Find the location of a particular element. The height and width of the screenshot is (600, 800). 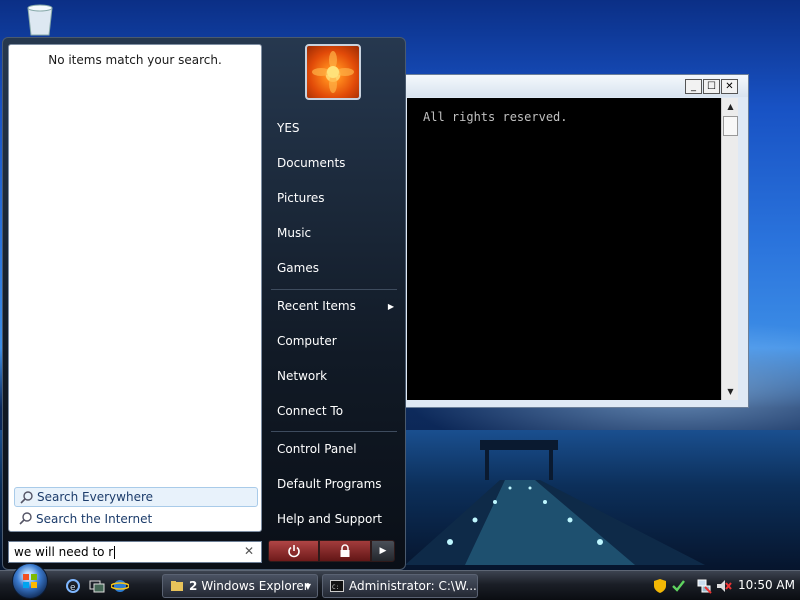

menu-item-music: Music is located at coordinates (333, 233).